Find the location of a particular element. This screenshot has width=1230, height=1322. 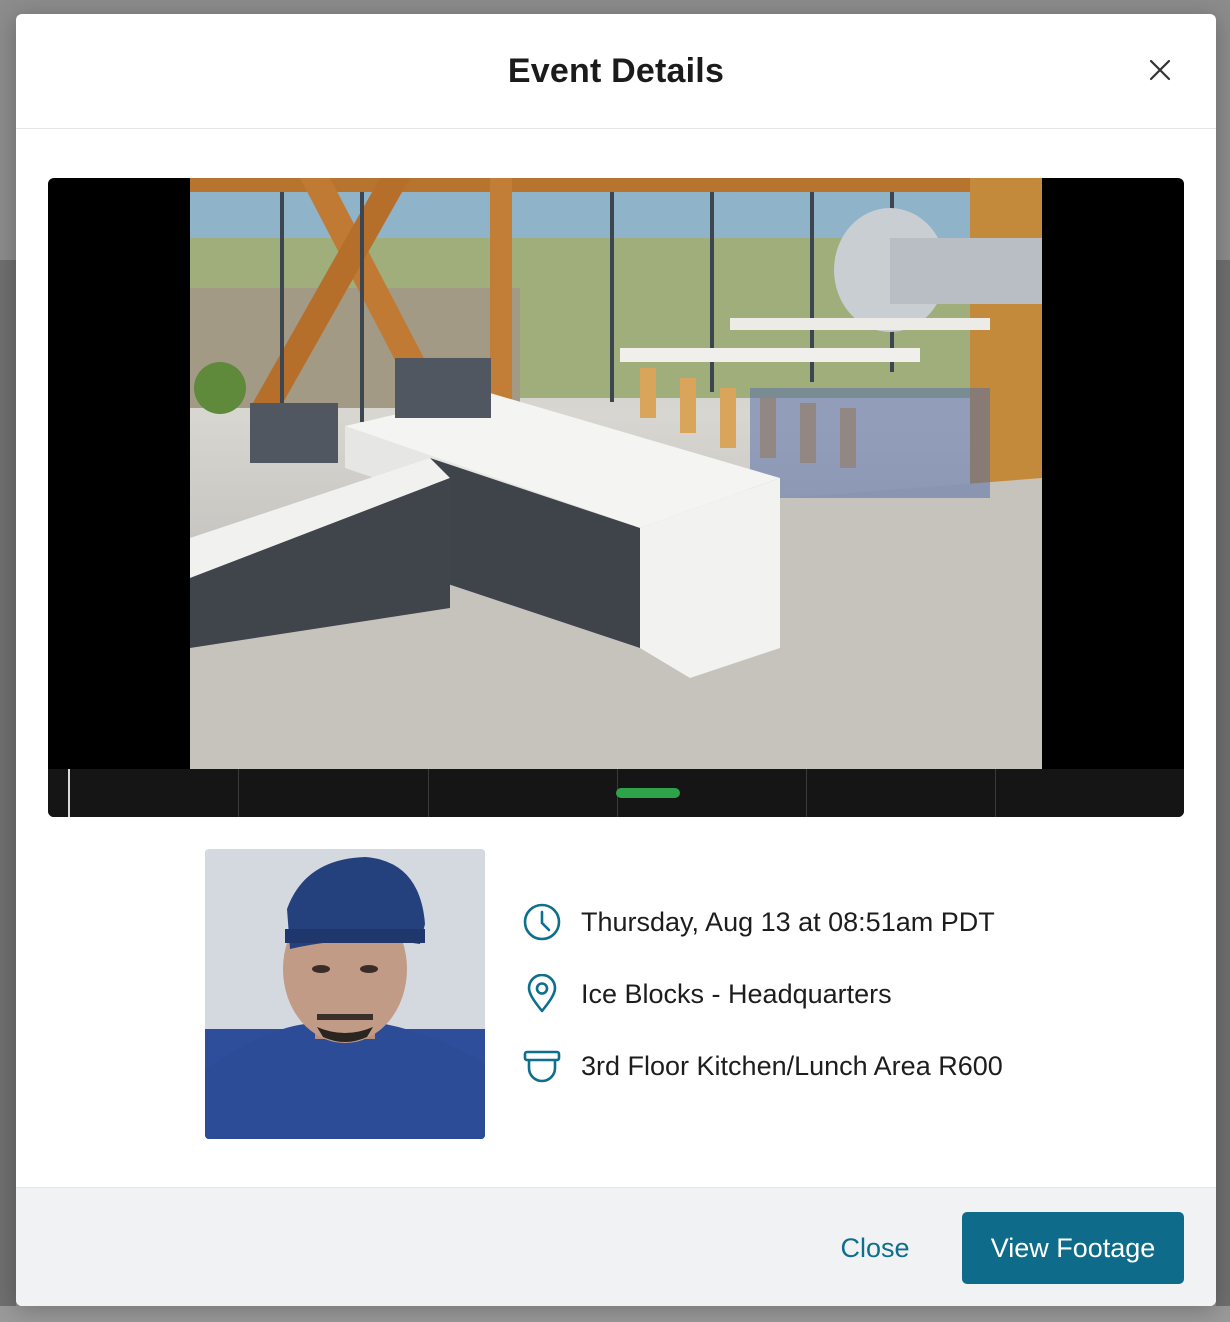

modal-header: Event Details is located at coordinates (616, 71).